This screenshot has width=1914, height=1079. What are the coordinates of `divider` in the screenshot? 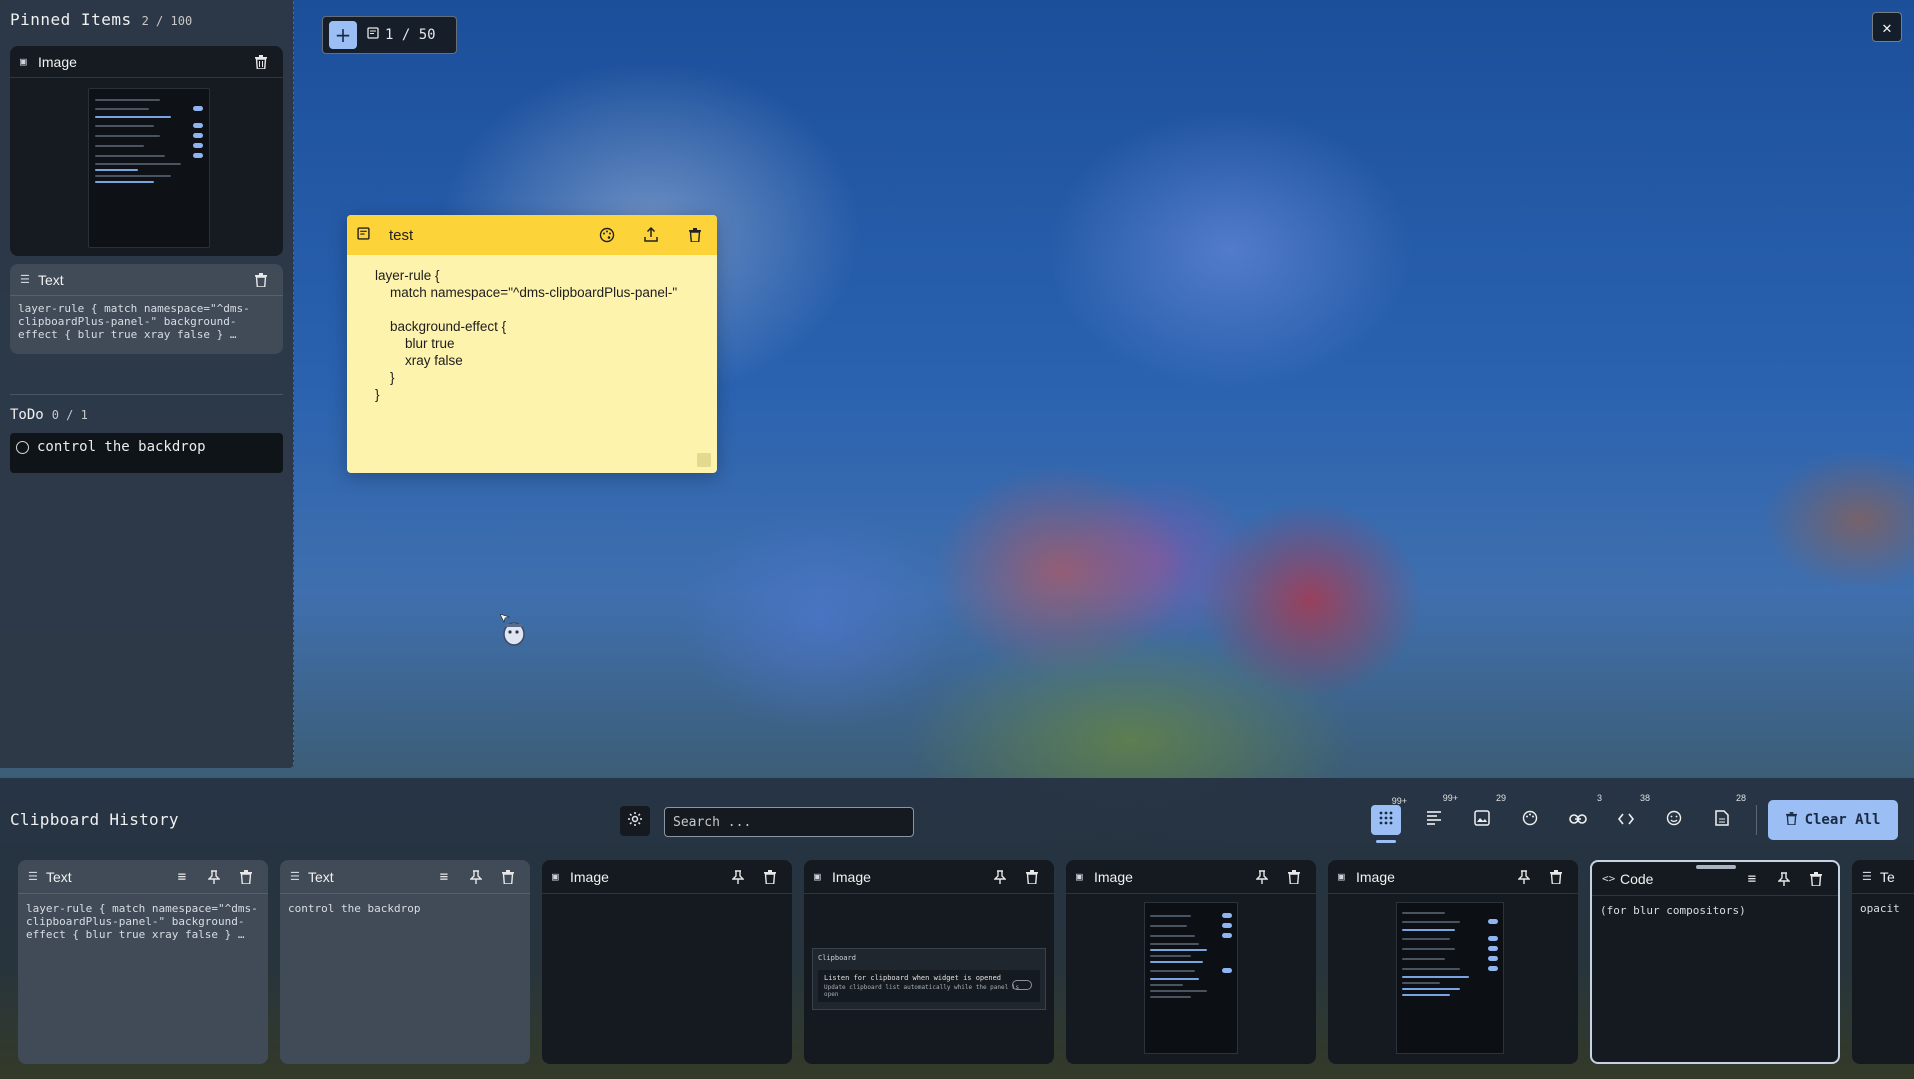 It's located at (1756, 820).